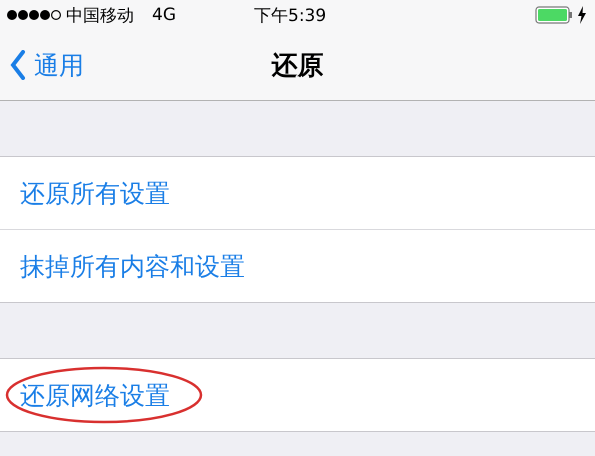 This screenshot has width=595, height=456. Describe the element at coordinates (298, 66) in the screenshot. I see `page-title: 还原` at that location.